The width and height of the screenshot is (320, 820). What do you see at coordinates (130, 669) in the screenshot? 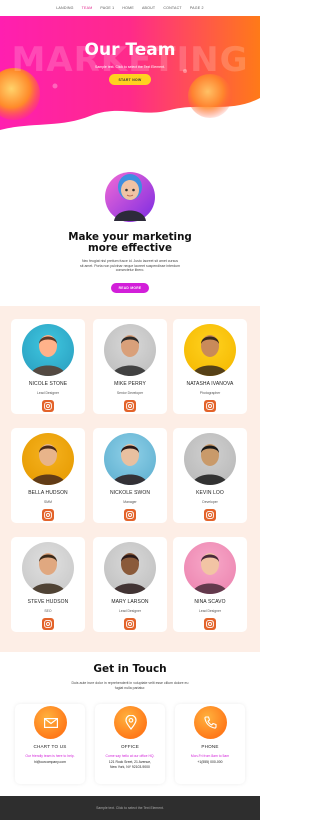
I see `contact-title: Get in Touch` at bounding box center [130, 669].